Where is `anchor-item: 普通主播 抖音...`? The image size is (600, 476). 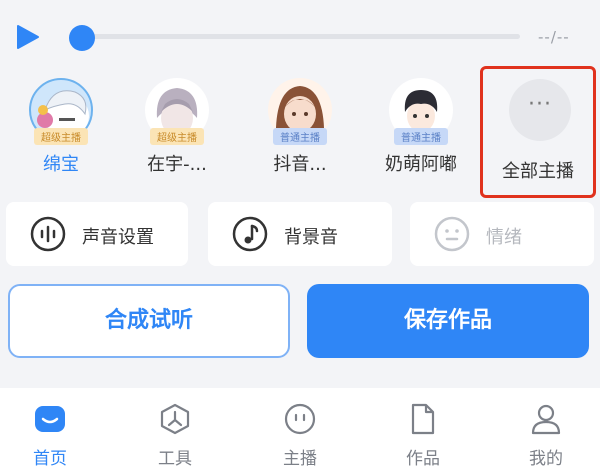
anchor-item: 普通主播 抖音... is located at coordinates (300, 130).